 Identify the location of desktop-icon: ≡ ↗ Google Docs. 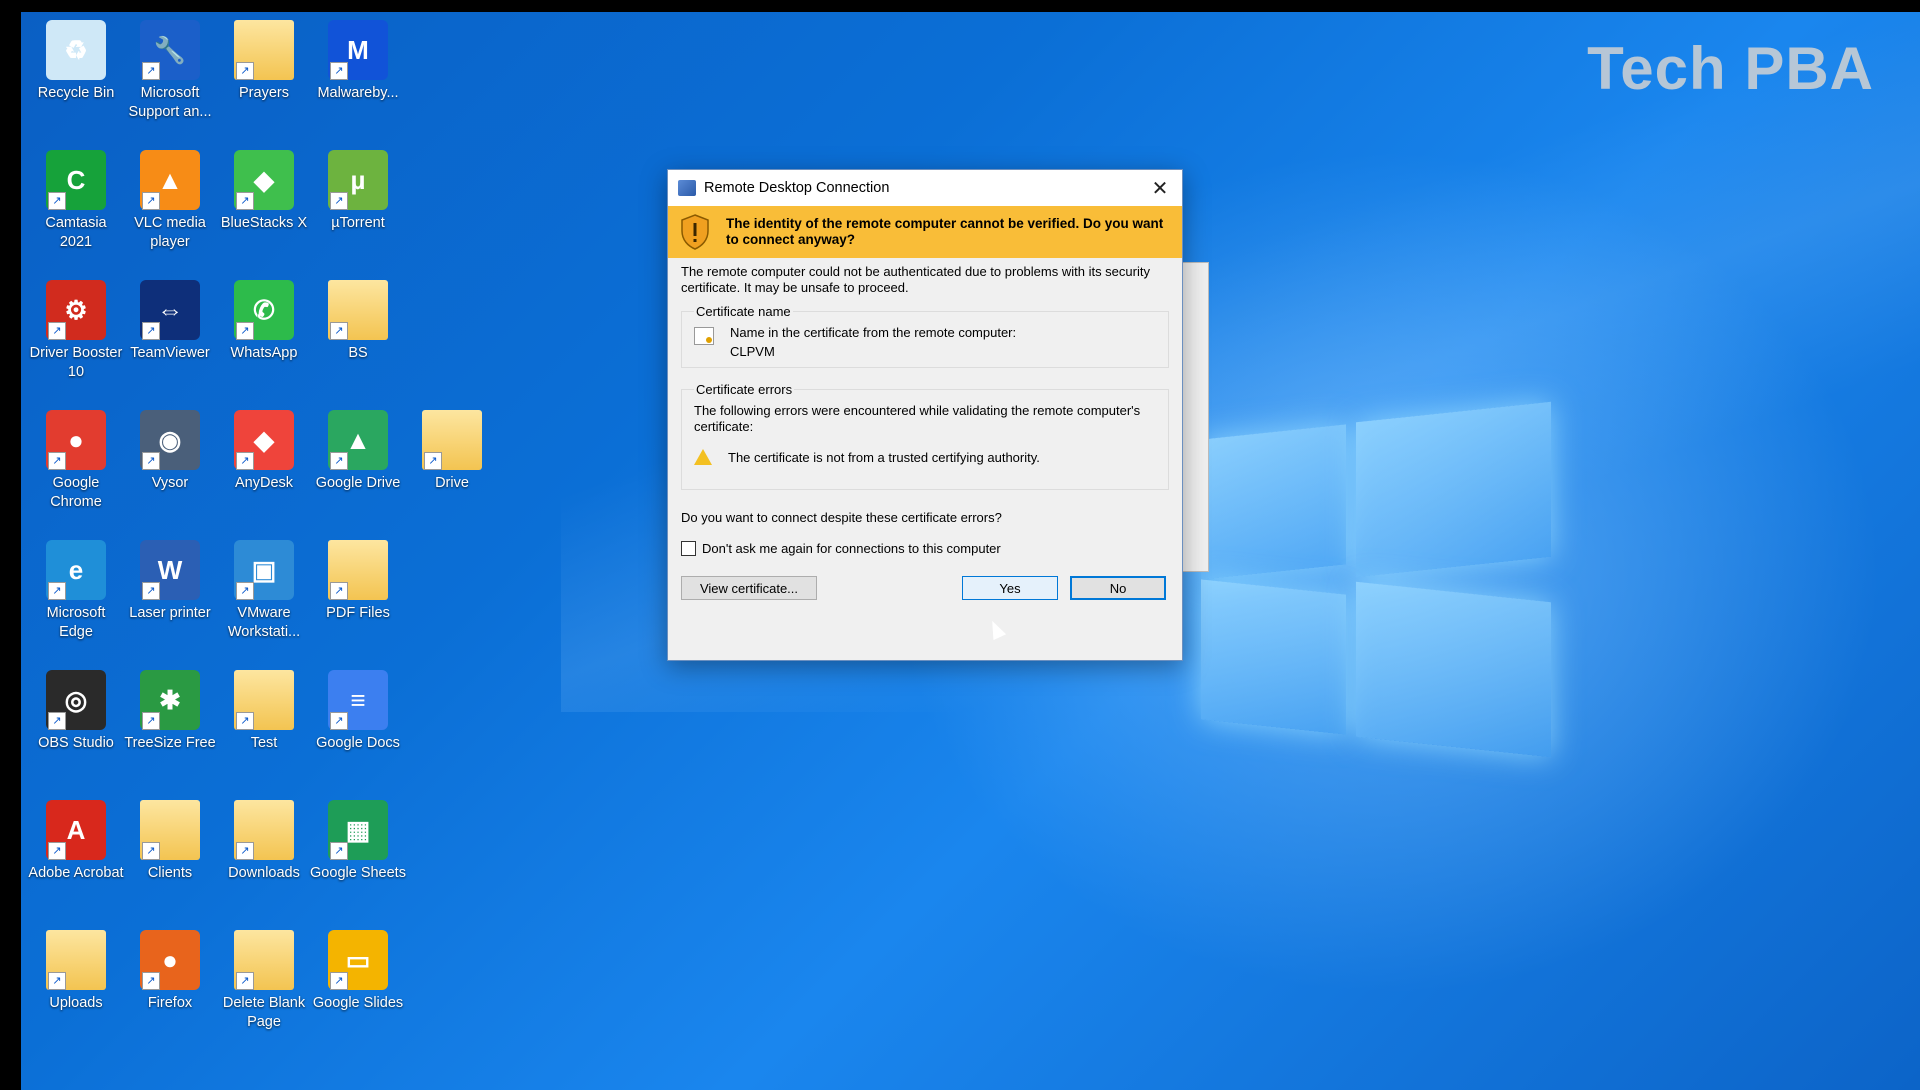
(358, 711).